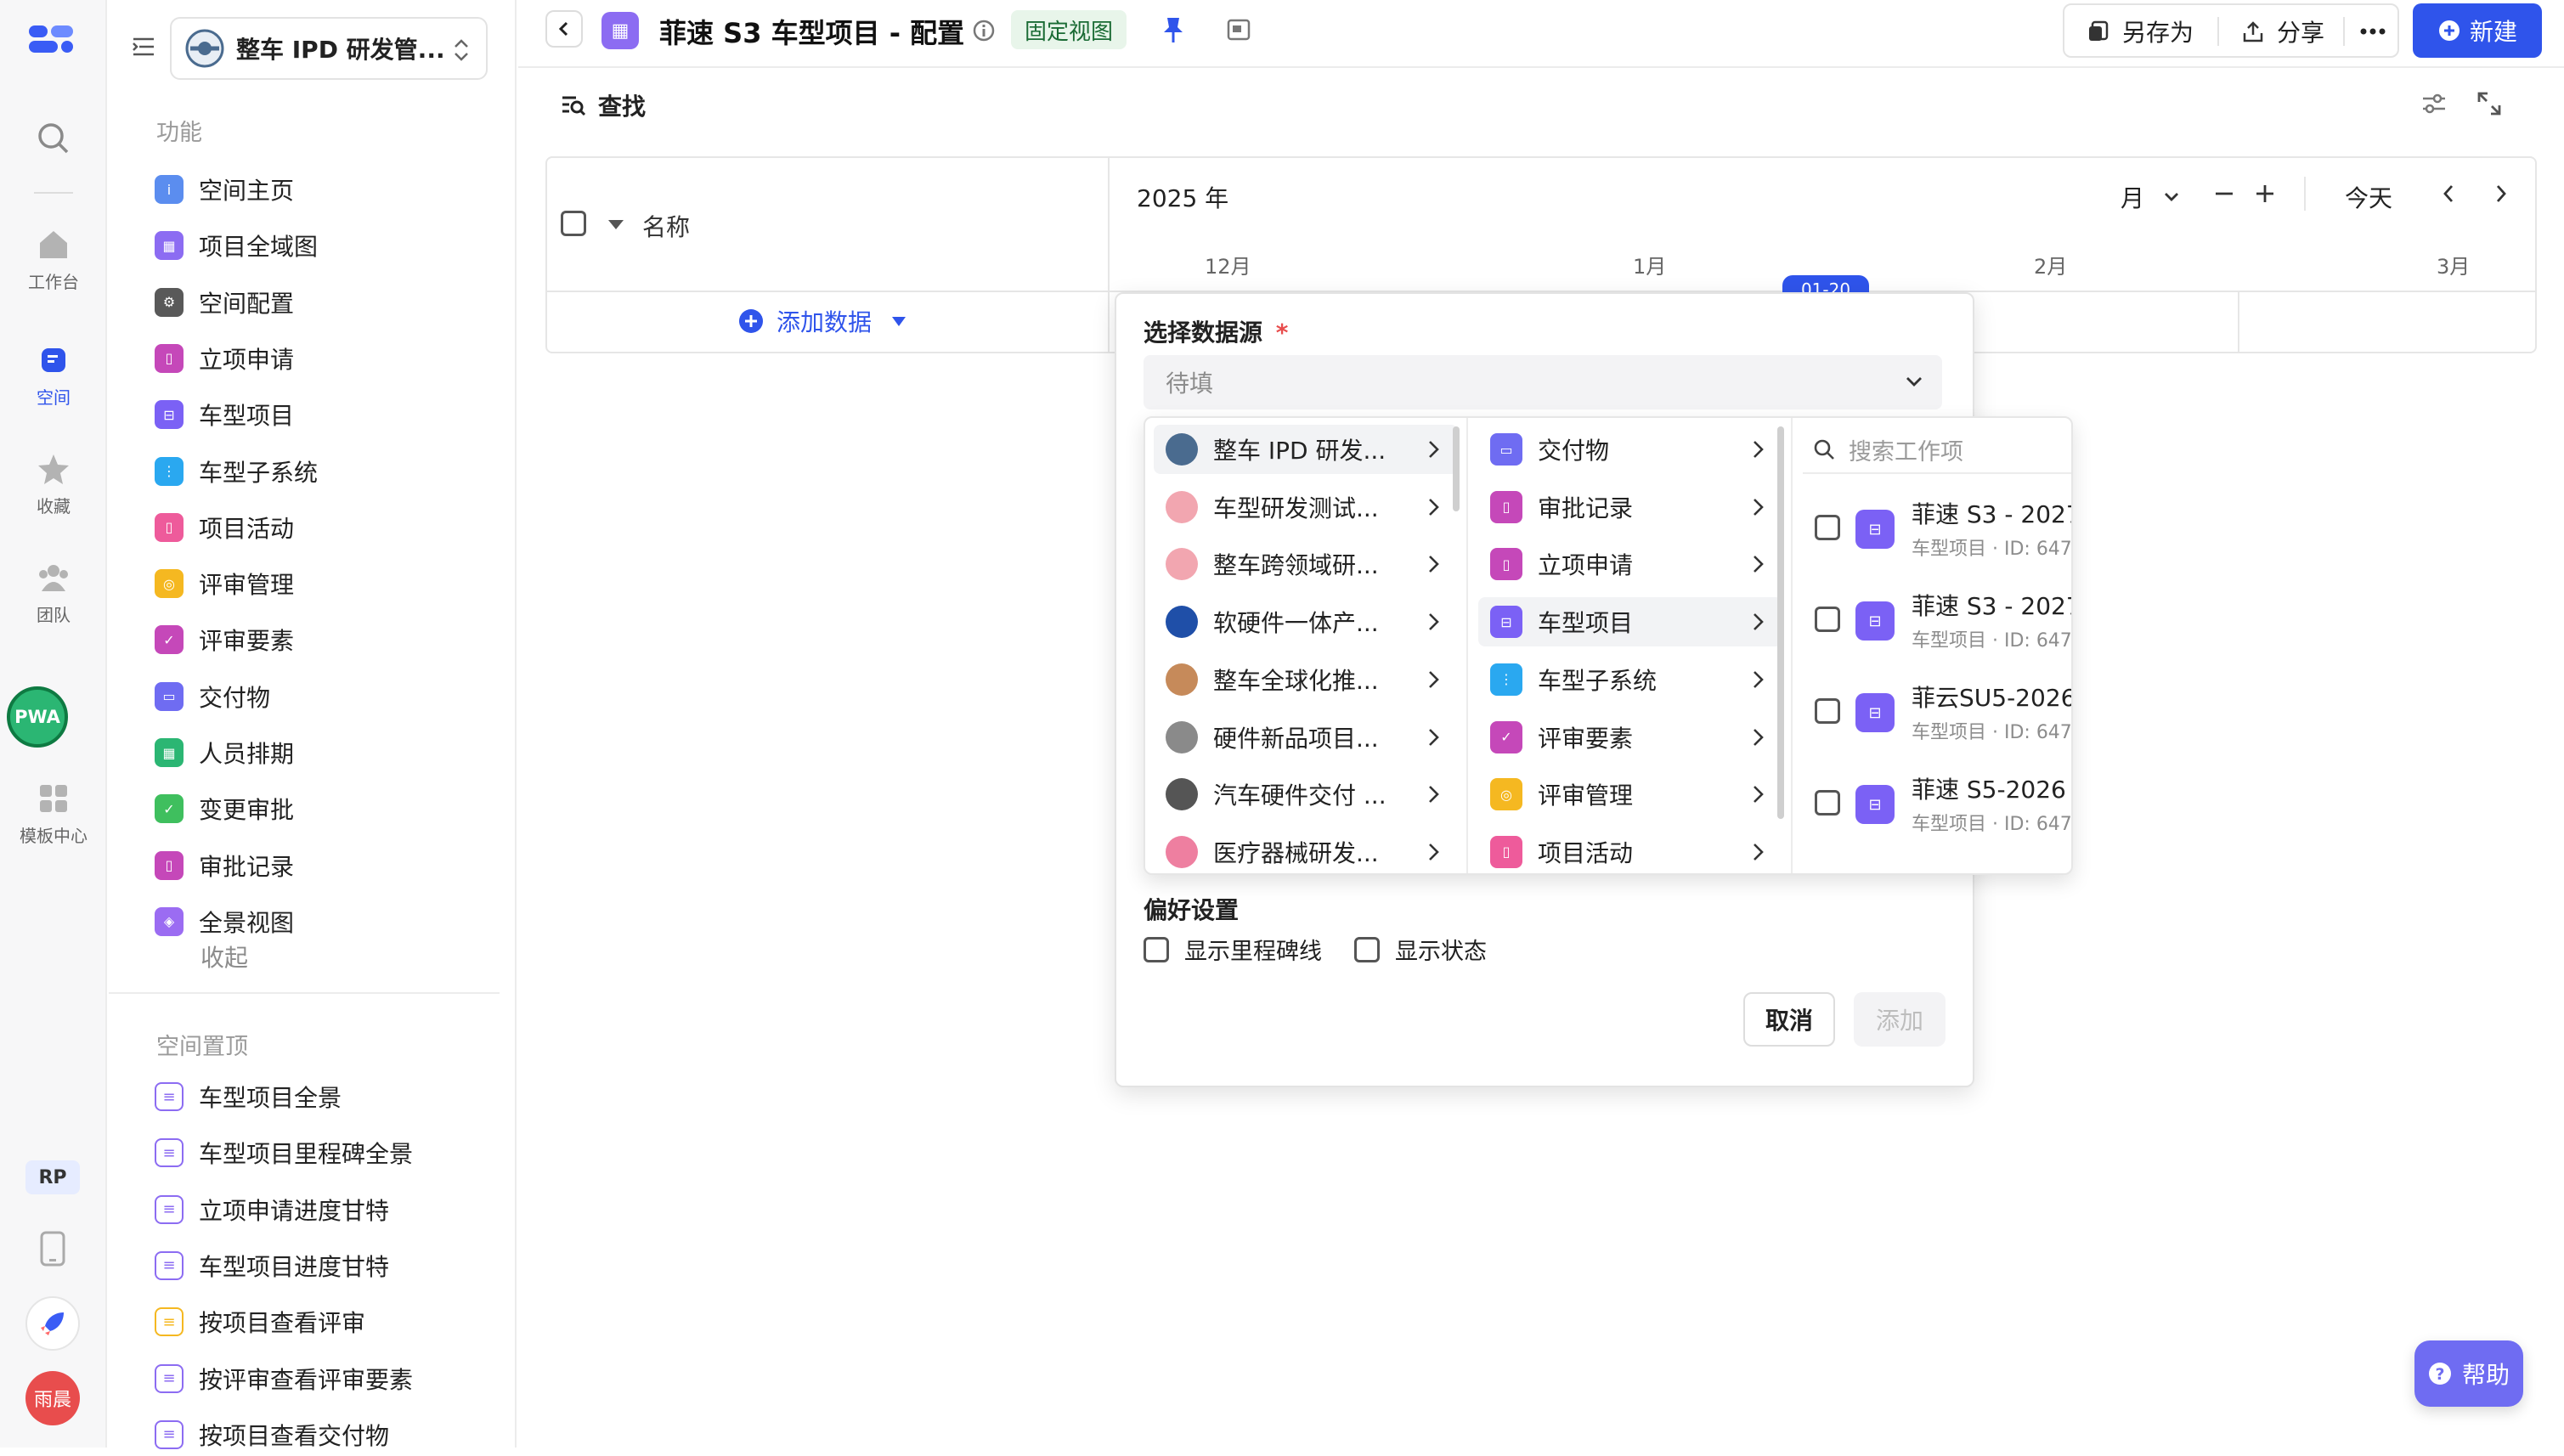 The height and width of the screenshot is (1456, 2564). What do you see at coordinates (1433, 564) in the screenshot?
I see `chevron-right-icon` at bounding box center [1433, 564].